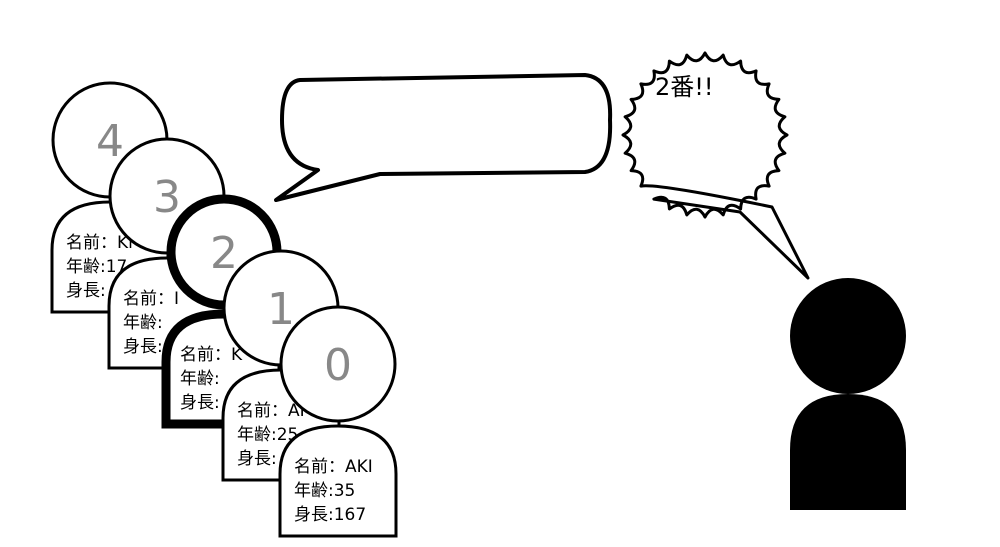 The width and height of the screenshot is (1000, 547). What do you see at coordinates (167, 197) in the screenshot?
I see `person-number: 3` at bounding box center [167, 197].